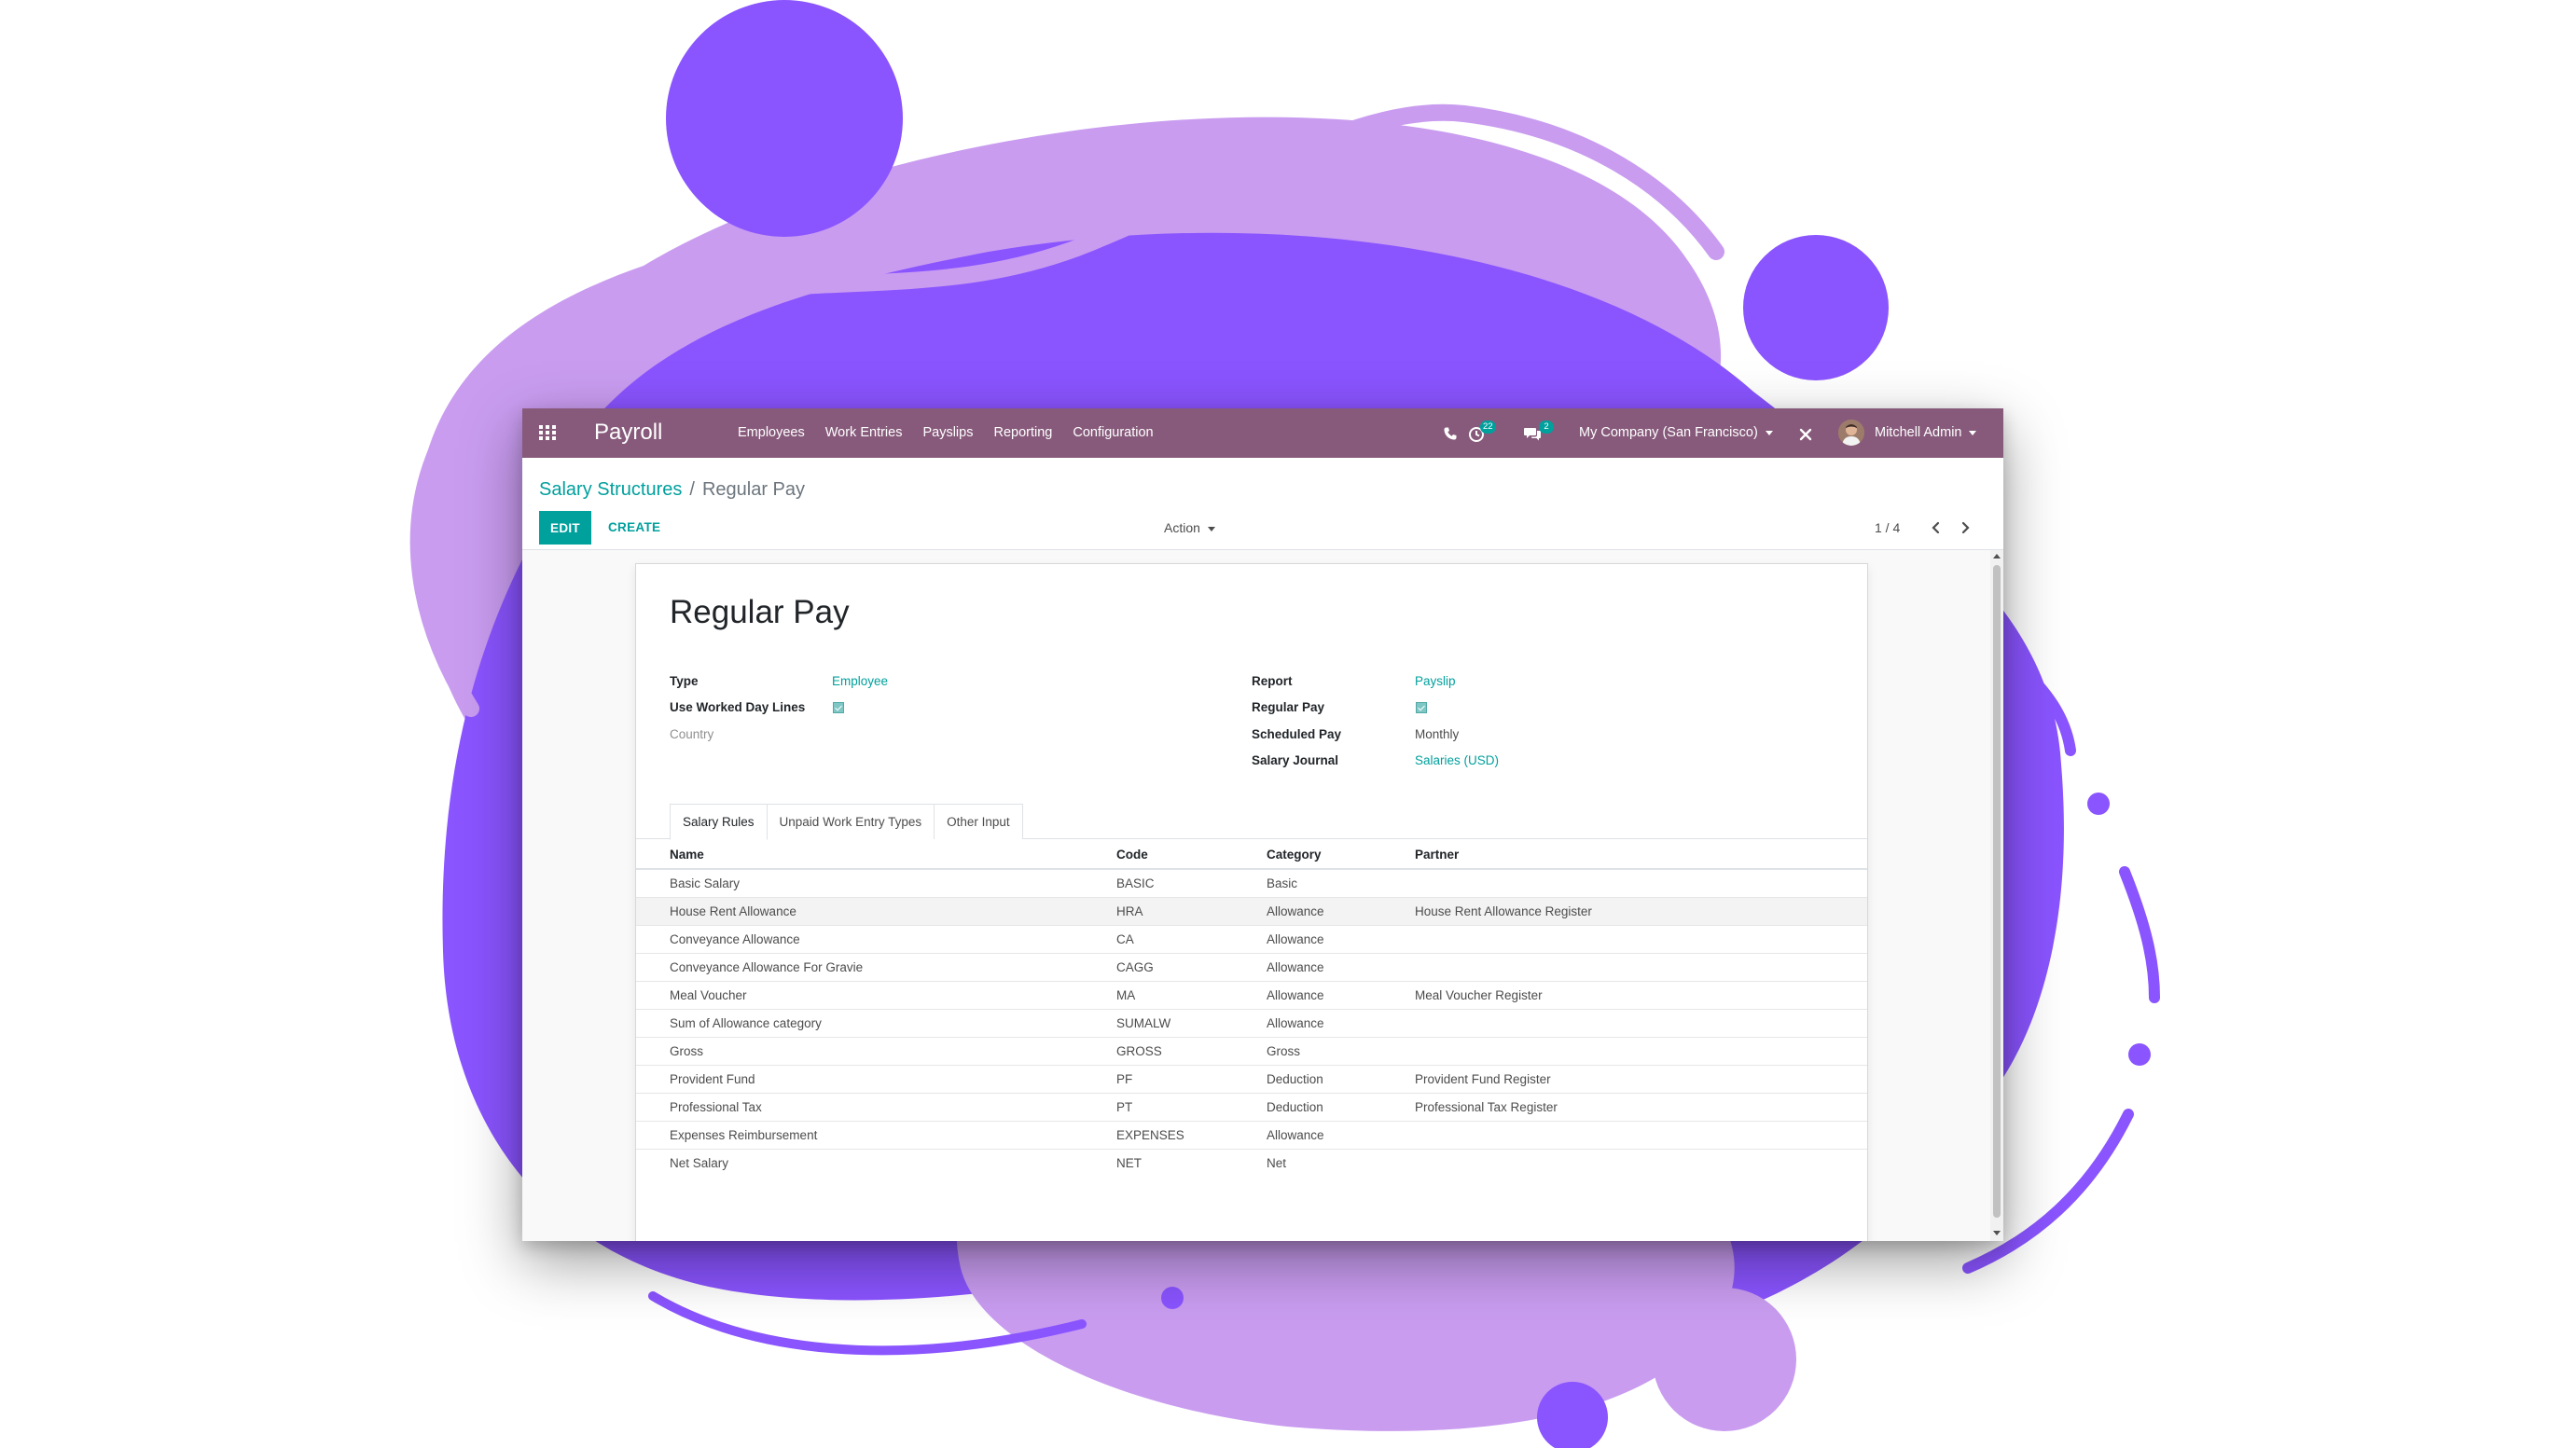  I want to click on scroll-up-icon, so click(1997, 556).